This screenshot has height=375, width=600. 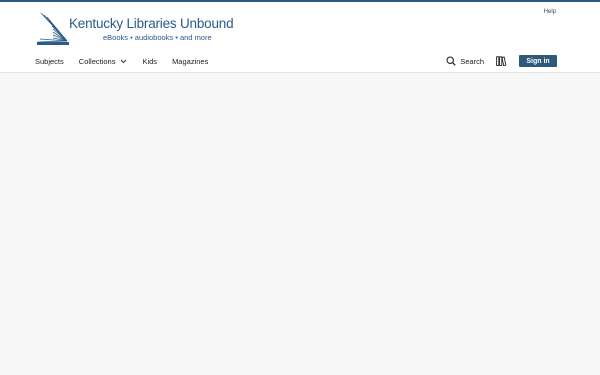 I want to click on bookshelf-button, so click(x=501, y=61).